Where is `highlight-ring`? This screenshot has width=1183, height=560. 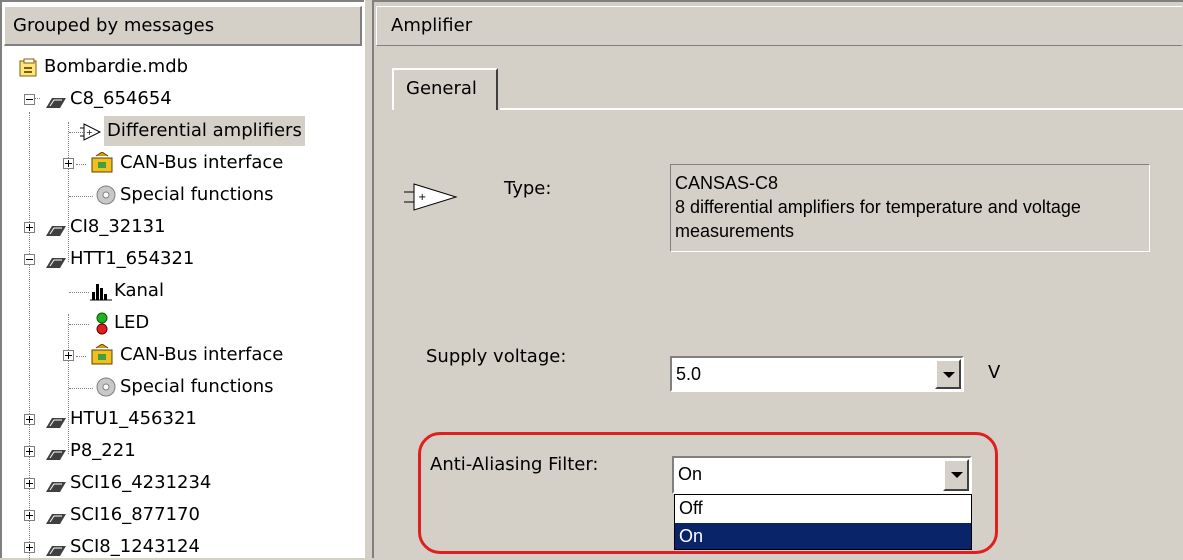
highlight-ring is located at coordinates (708, 493).